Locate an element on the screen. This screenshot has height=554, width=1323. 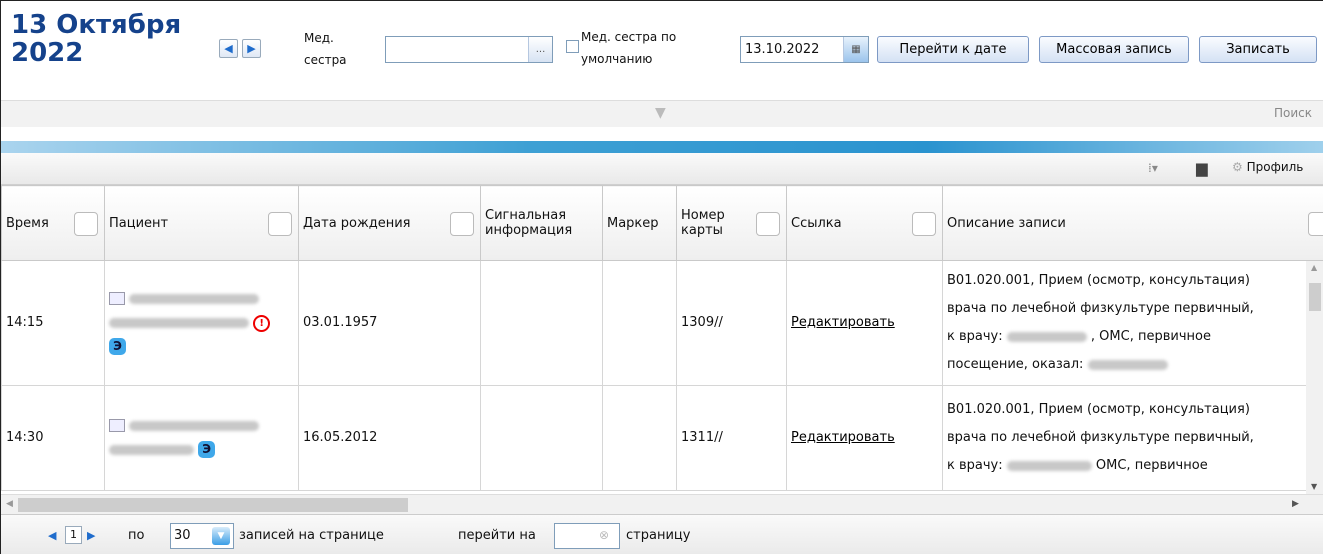
cell-card-number: 1309// is located at coordinates (731, 323).